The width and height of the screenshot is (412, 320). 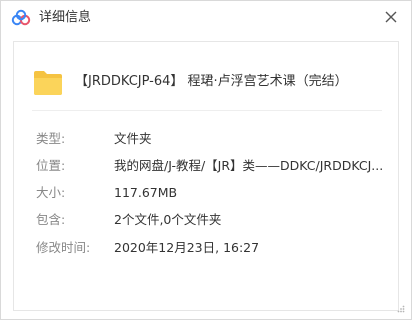 What do you see at coordinates (206, 193) in the screenshot?
I see `detail-row-size: 大小: 117.67MB` at bounding box center [206, 193].